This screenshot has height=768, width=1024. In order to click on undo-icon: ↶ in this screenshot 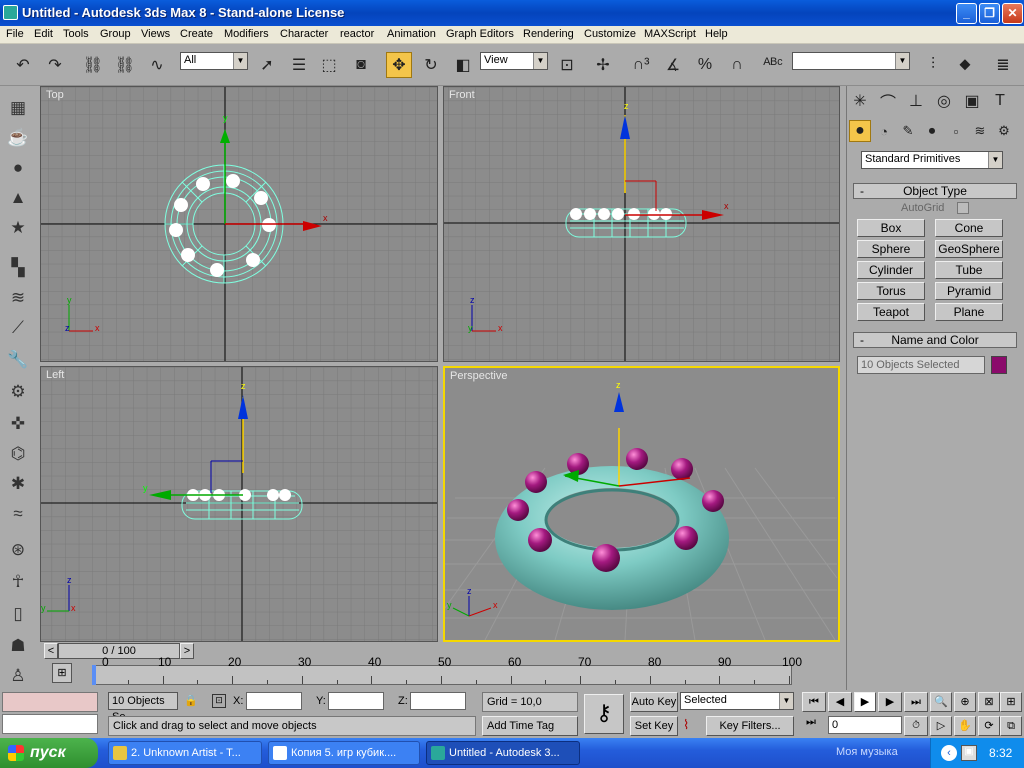, I will do `click(23, 65)`.